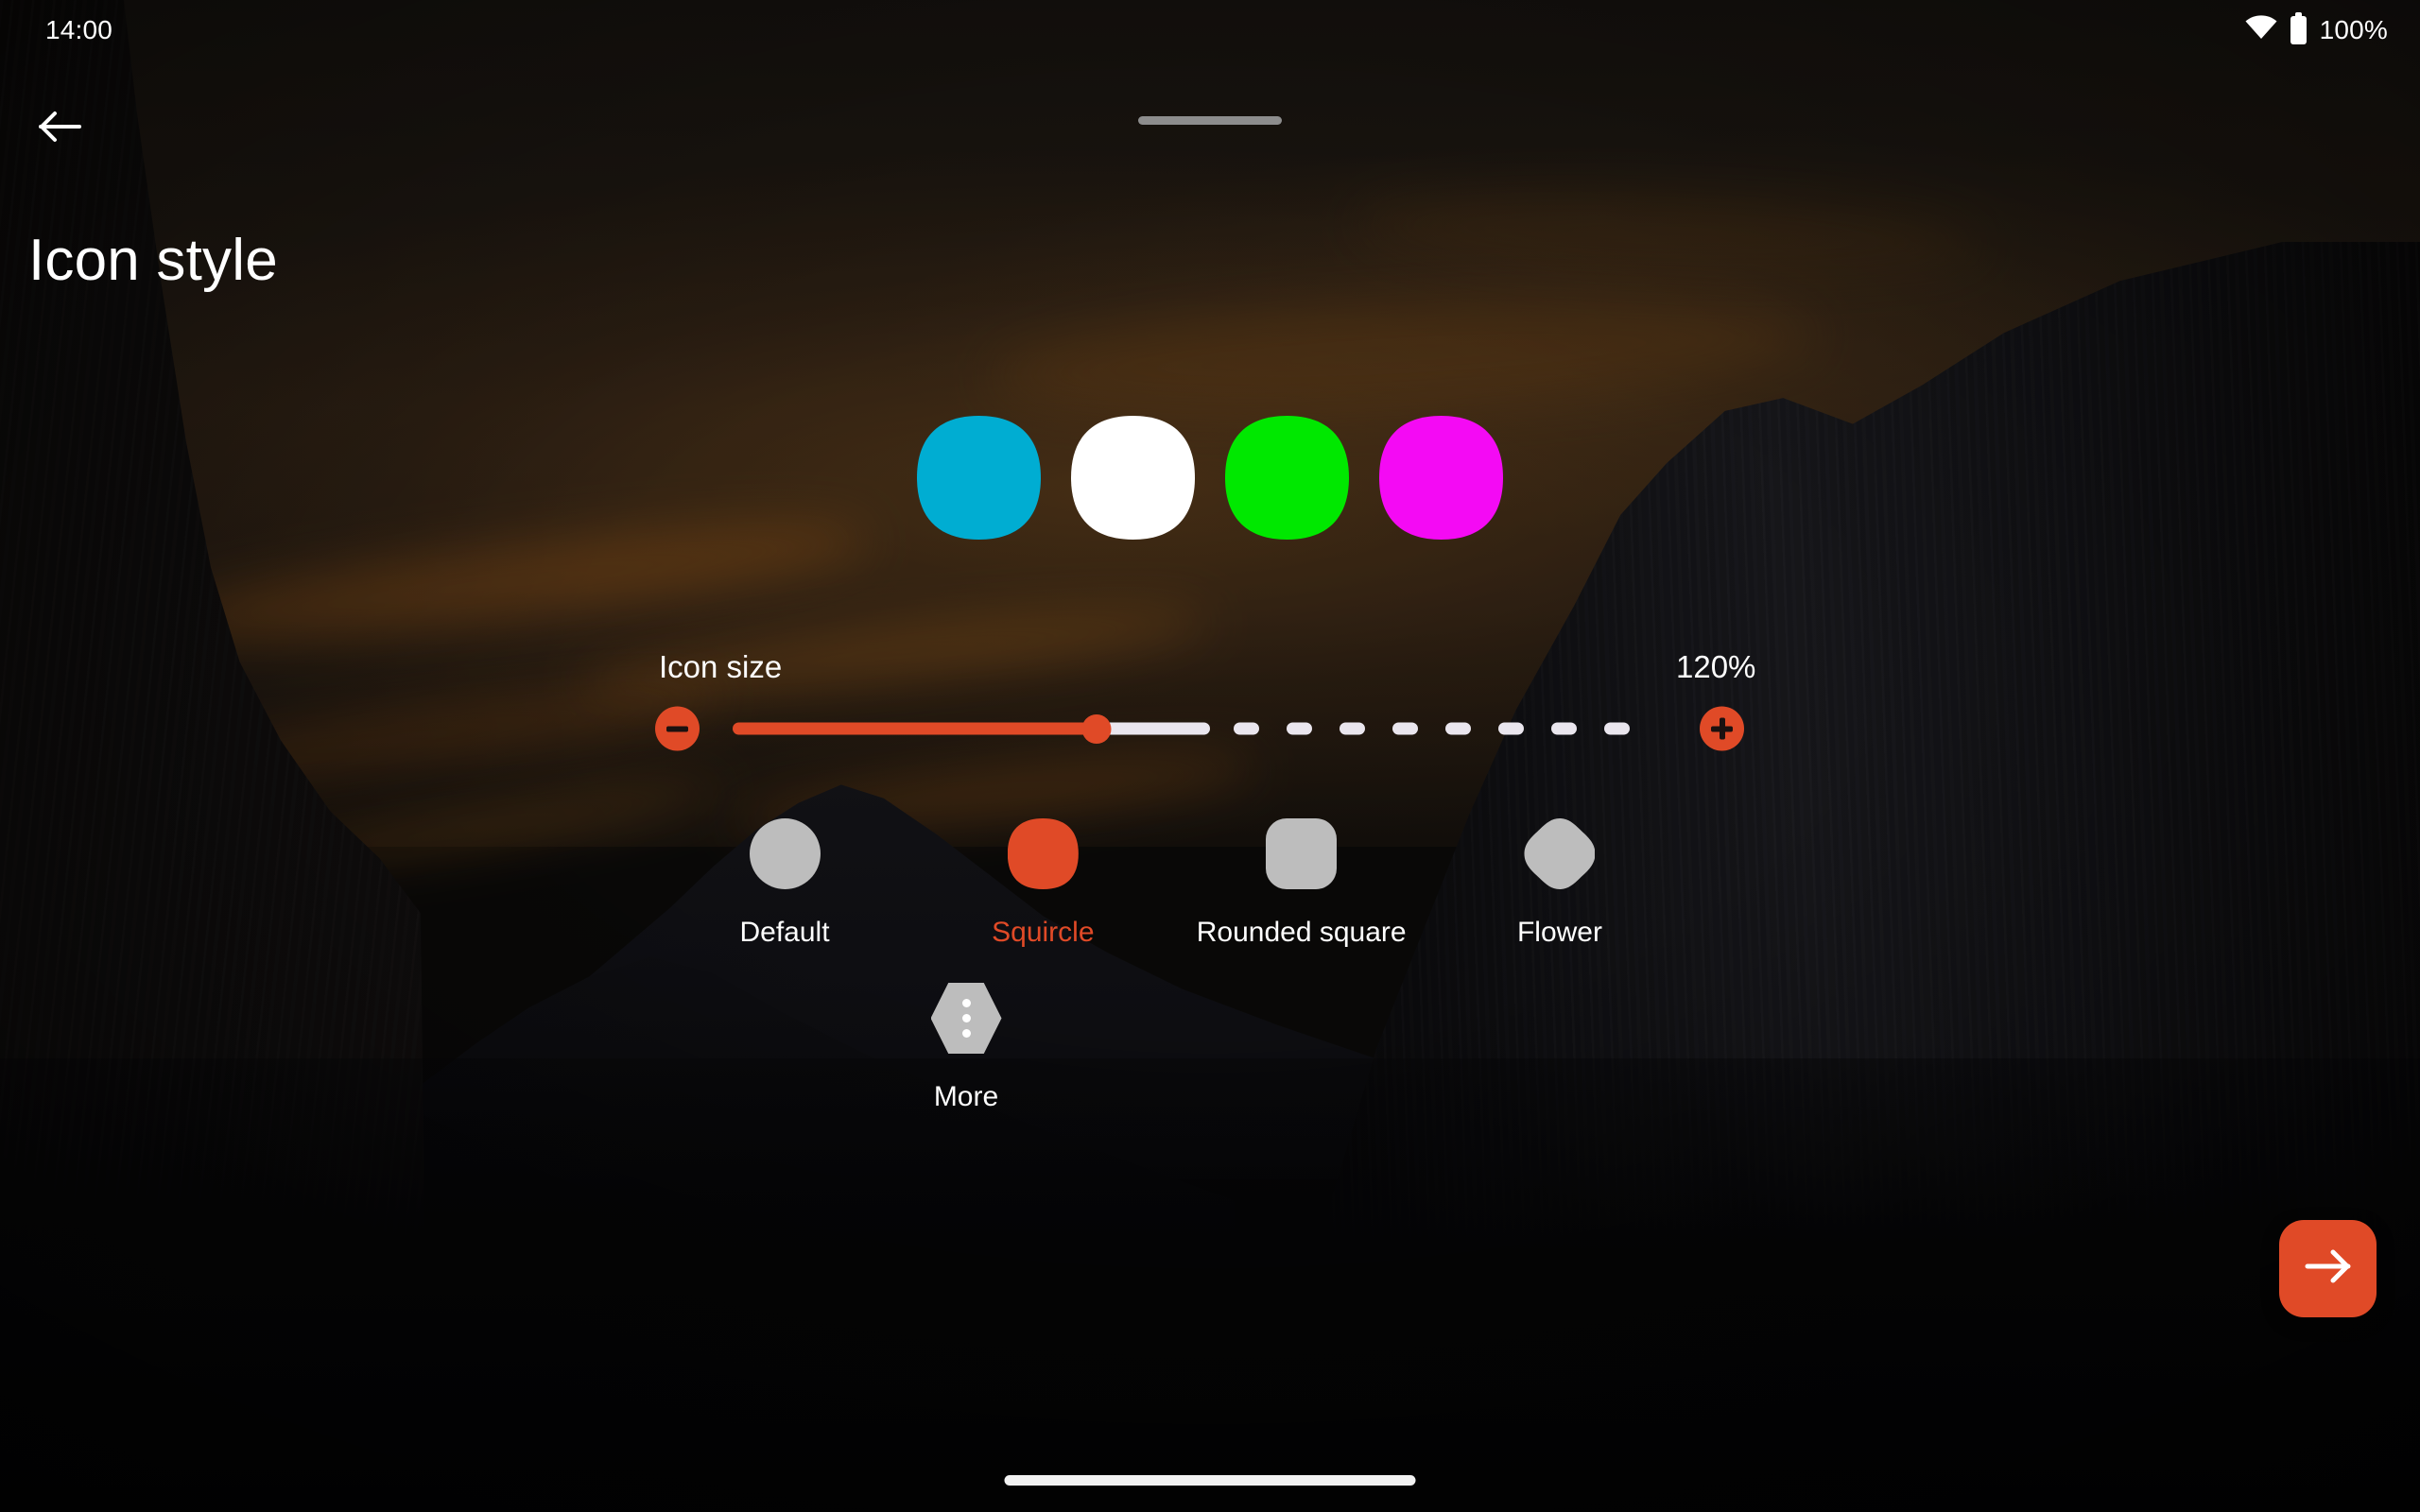 The height and width of the screenshot is (1512, 2420). I want to click on rounded-square-shape-icon, so click(1302, 853).